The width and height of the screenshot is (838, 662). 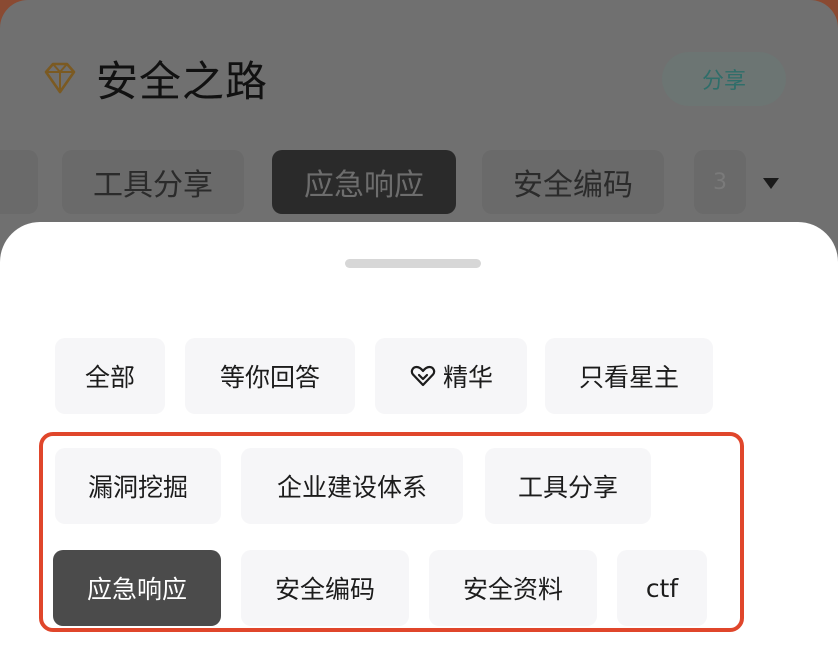 I want to click on filter-chip-owner-only: 只看星主, so click(x=629, y=376).